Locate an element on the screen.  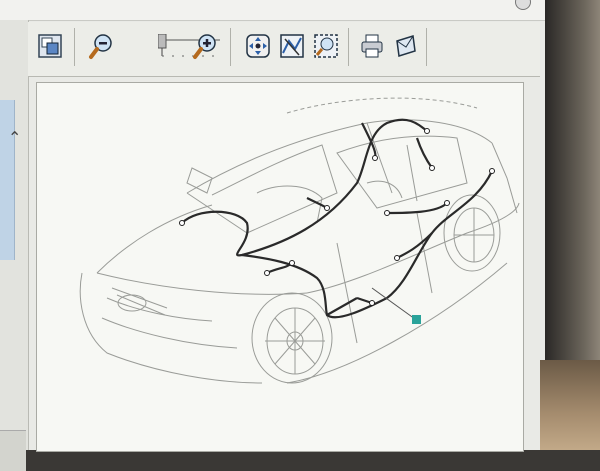
viewer-toolbar is located at coordinates (284, 49).